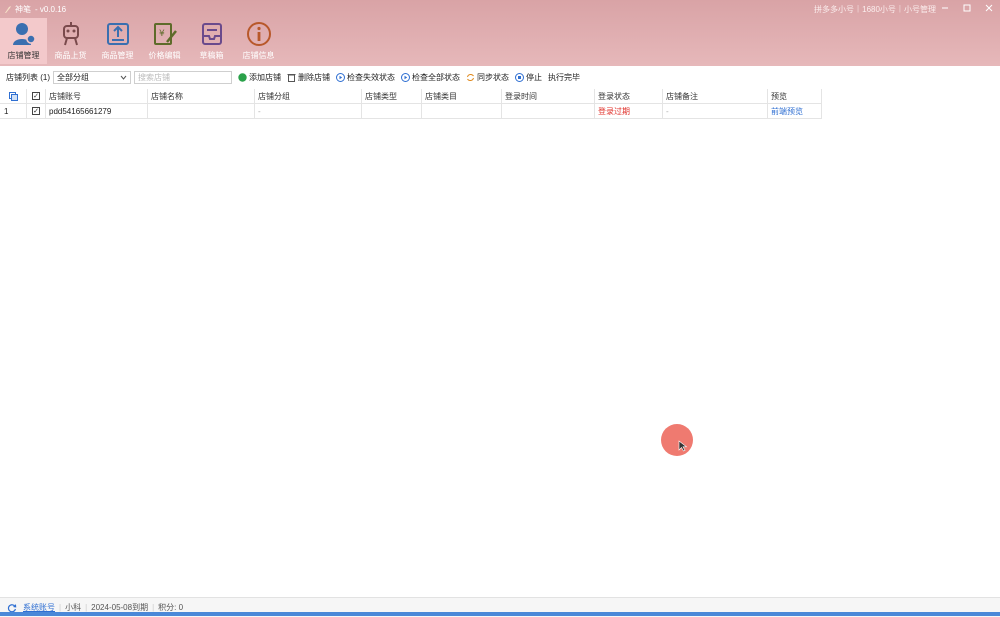 The height and width of the screenshot is (617, 1000). I want to click on check-all-button: 检查全部状态, so click(430, 77).